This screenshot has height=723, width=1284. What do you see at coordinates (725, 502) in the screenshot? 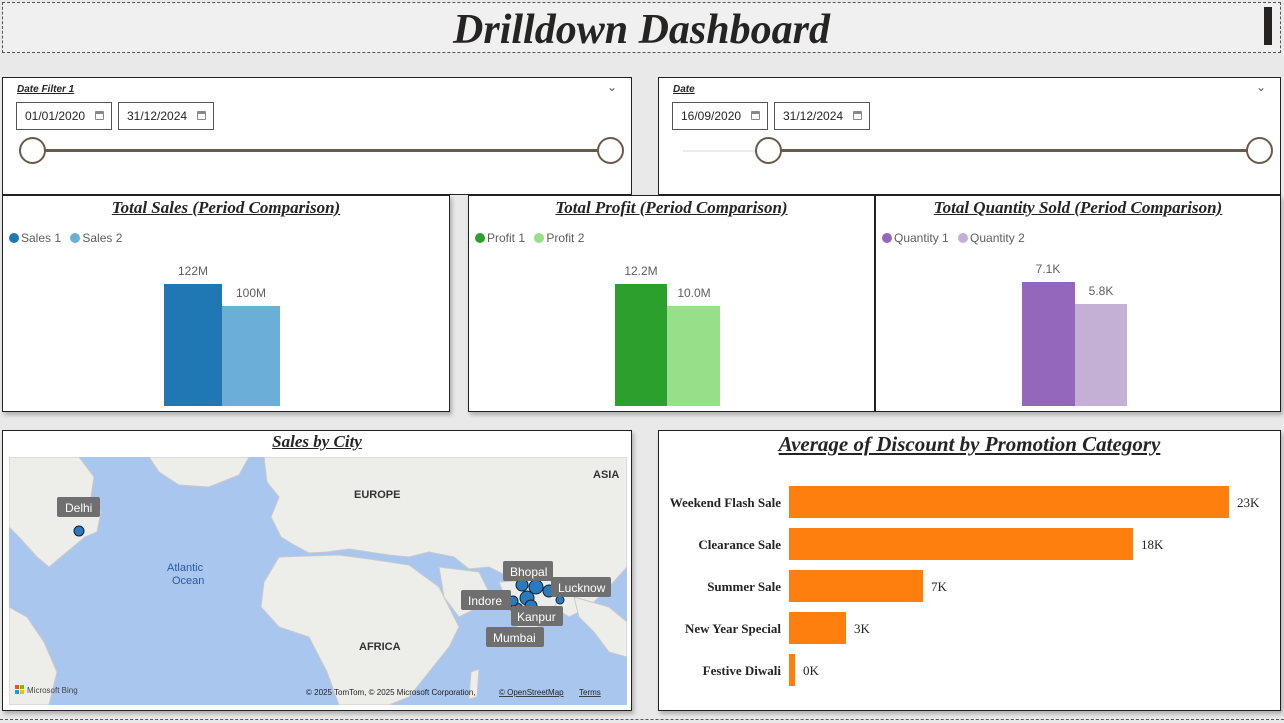
I see `category-label: Weekend Flash Sale` at bounding box center [725, 502].